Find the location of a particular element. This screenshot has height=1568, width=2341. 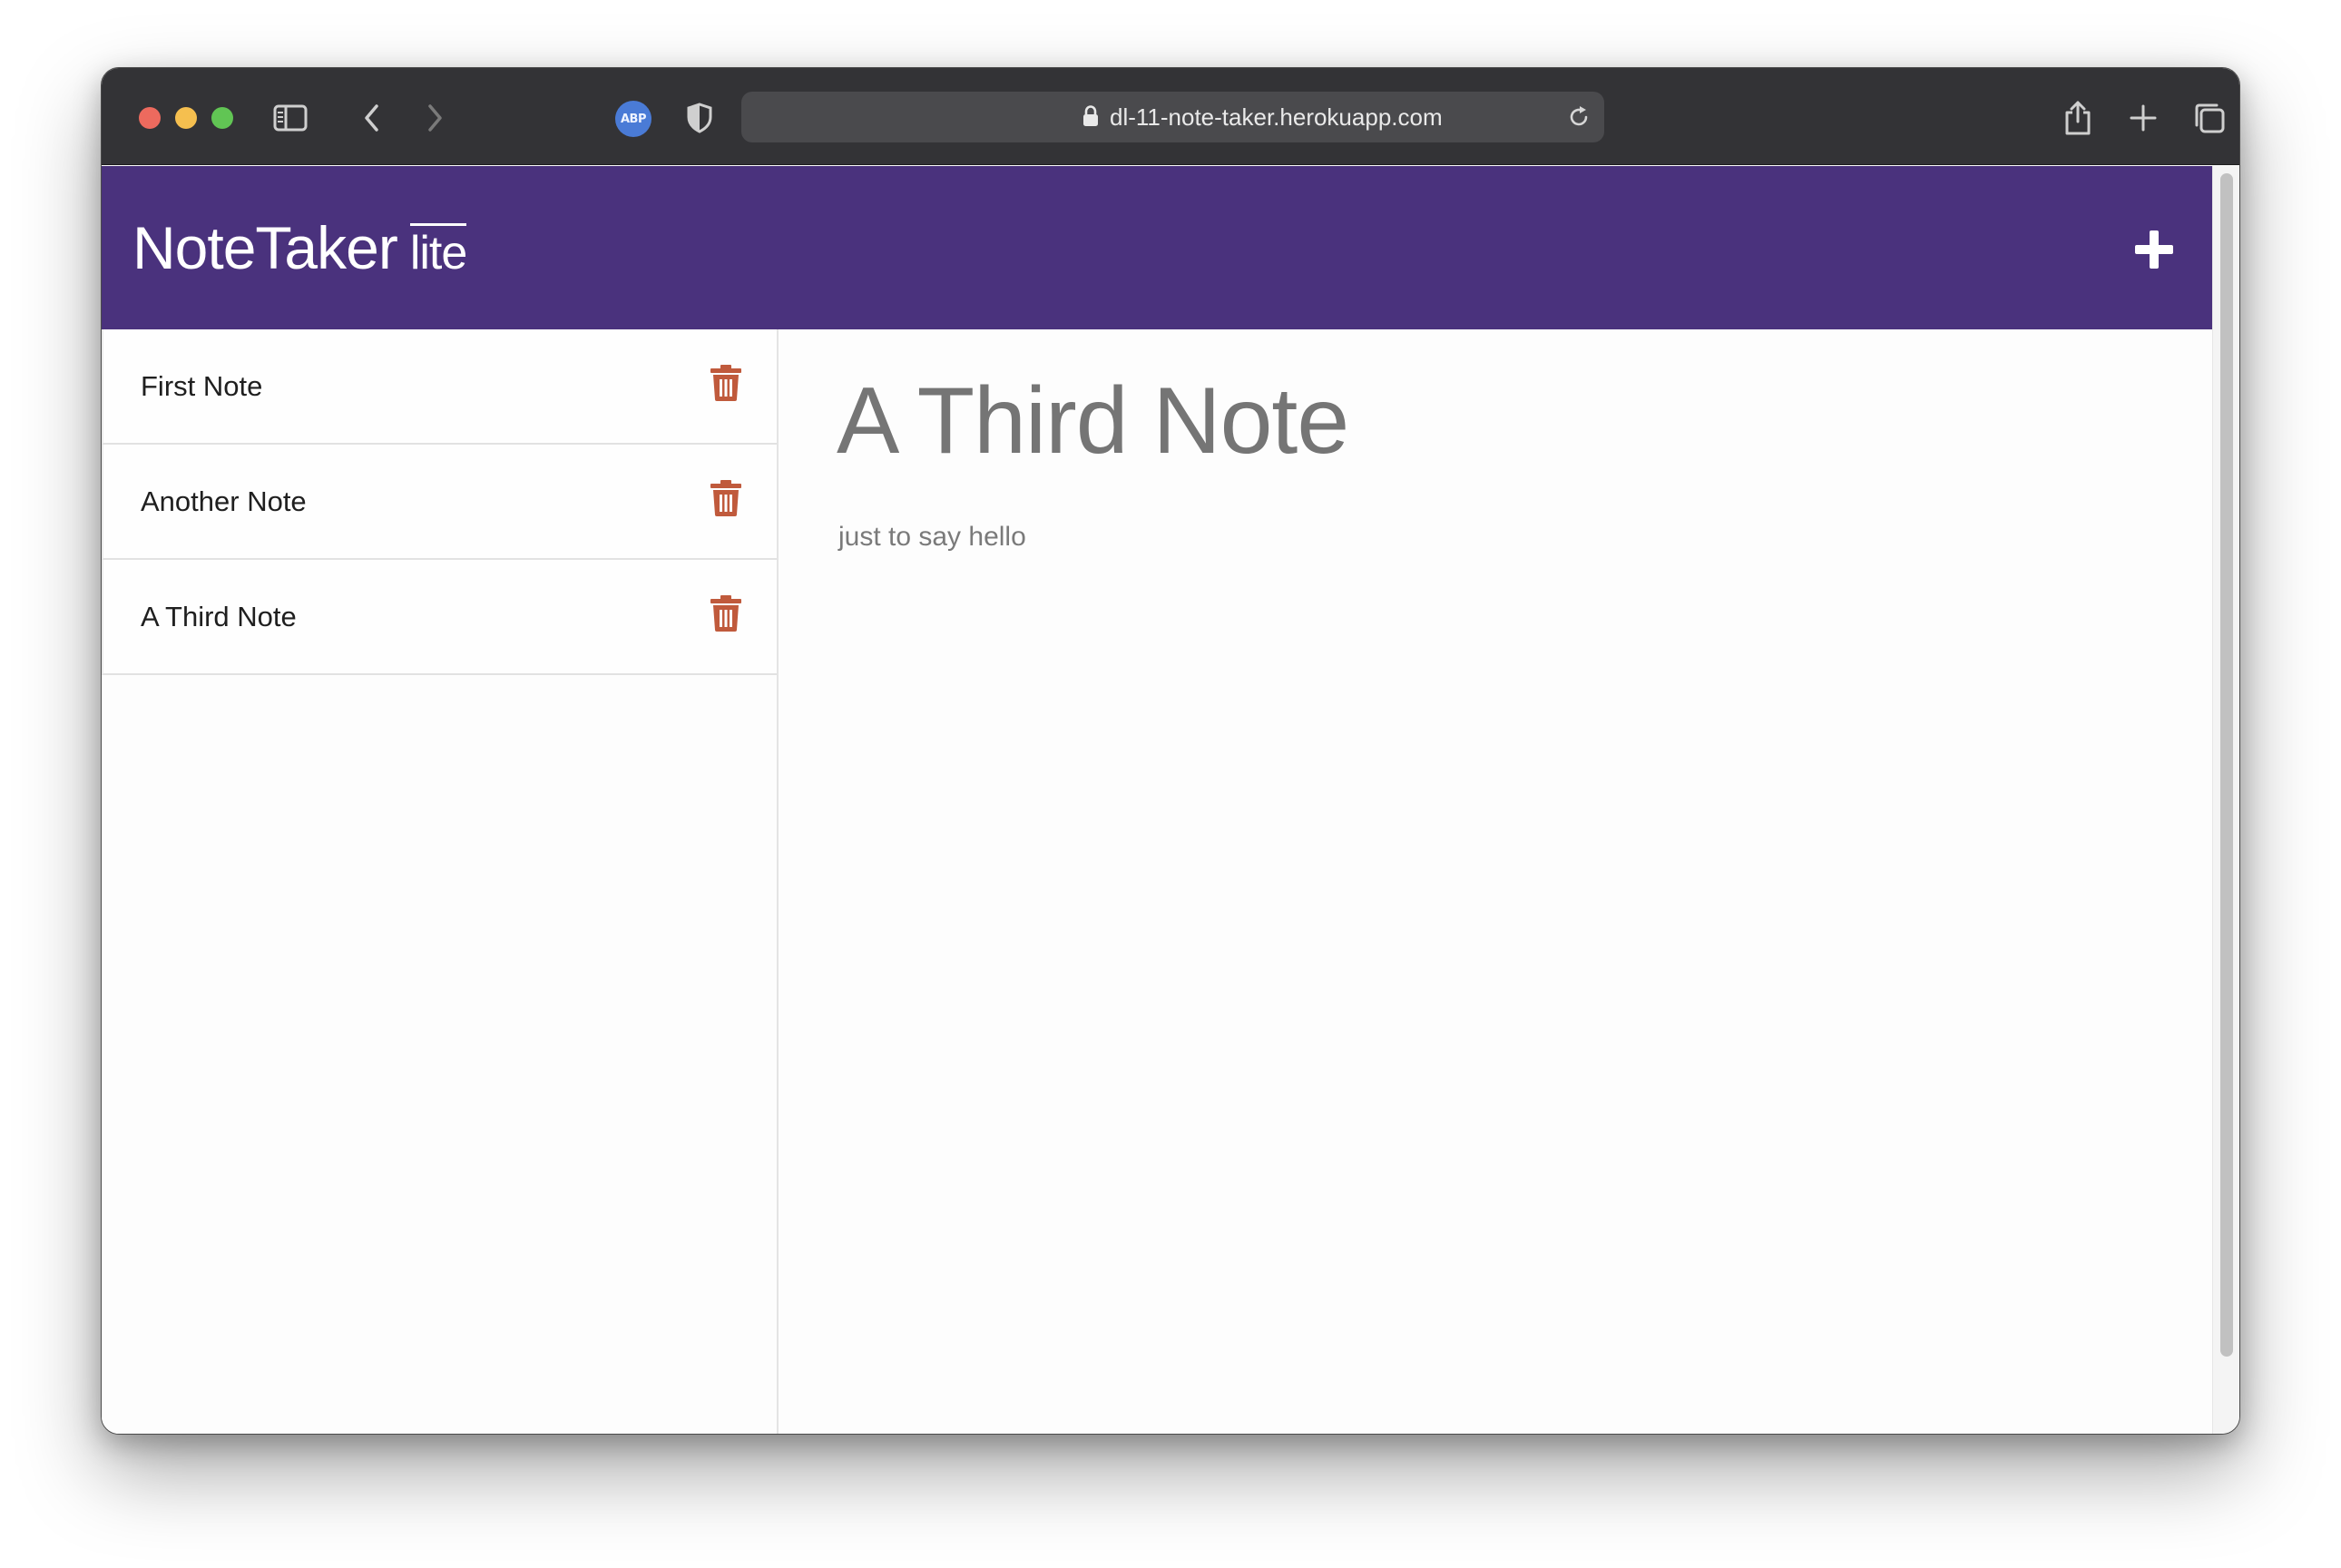

app-brand: NoteTaker lite is located at coordinates (299, 247).